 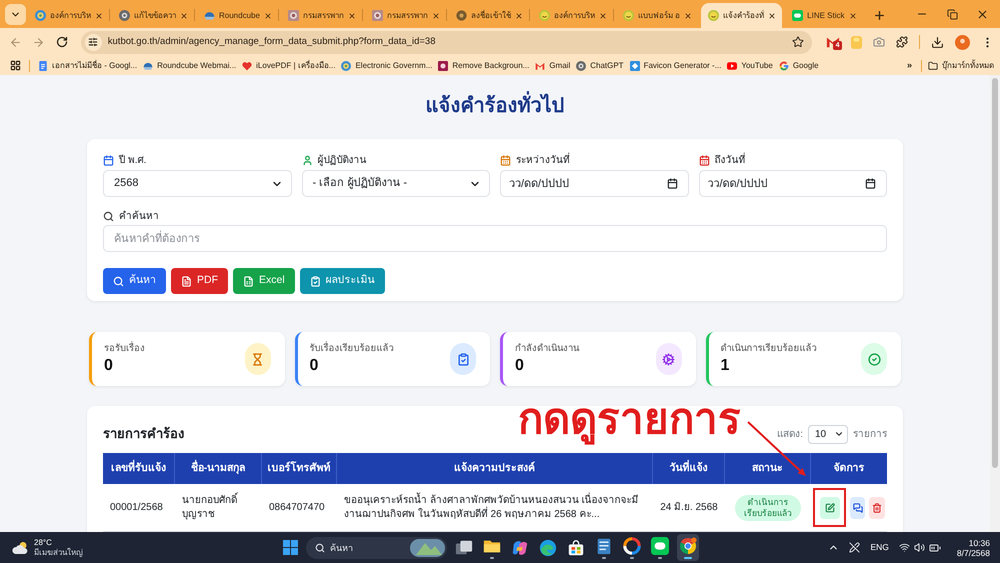 What do you see at coordinates (495, 468) in the screenshot?
I see `column-header: แจ้งความประสงค์` at bounding box center [495, 468].